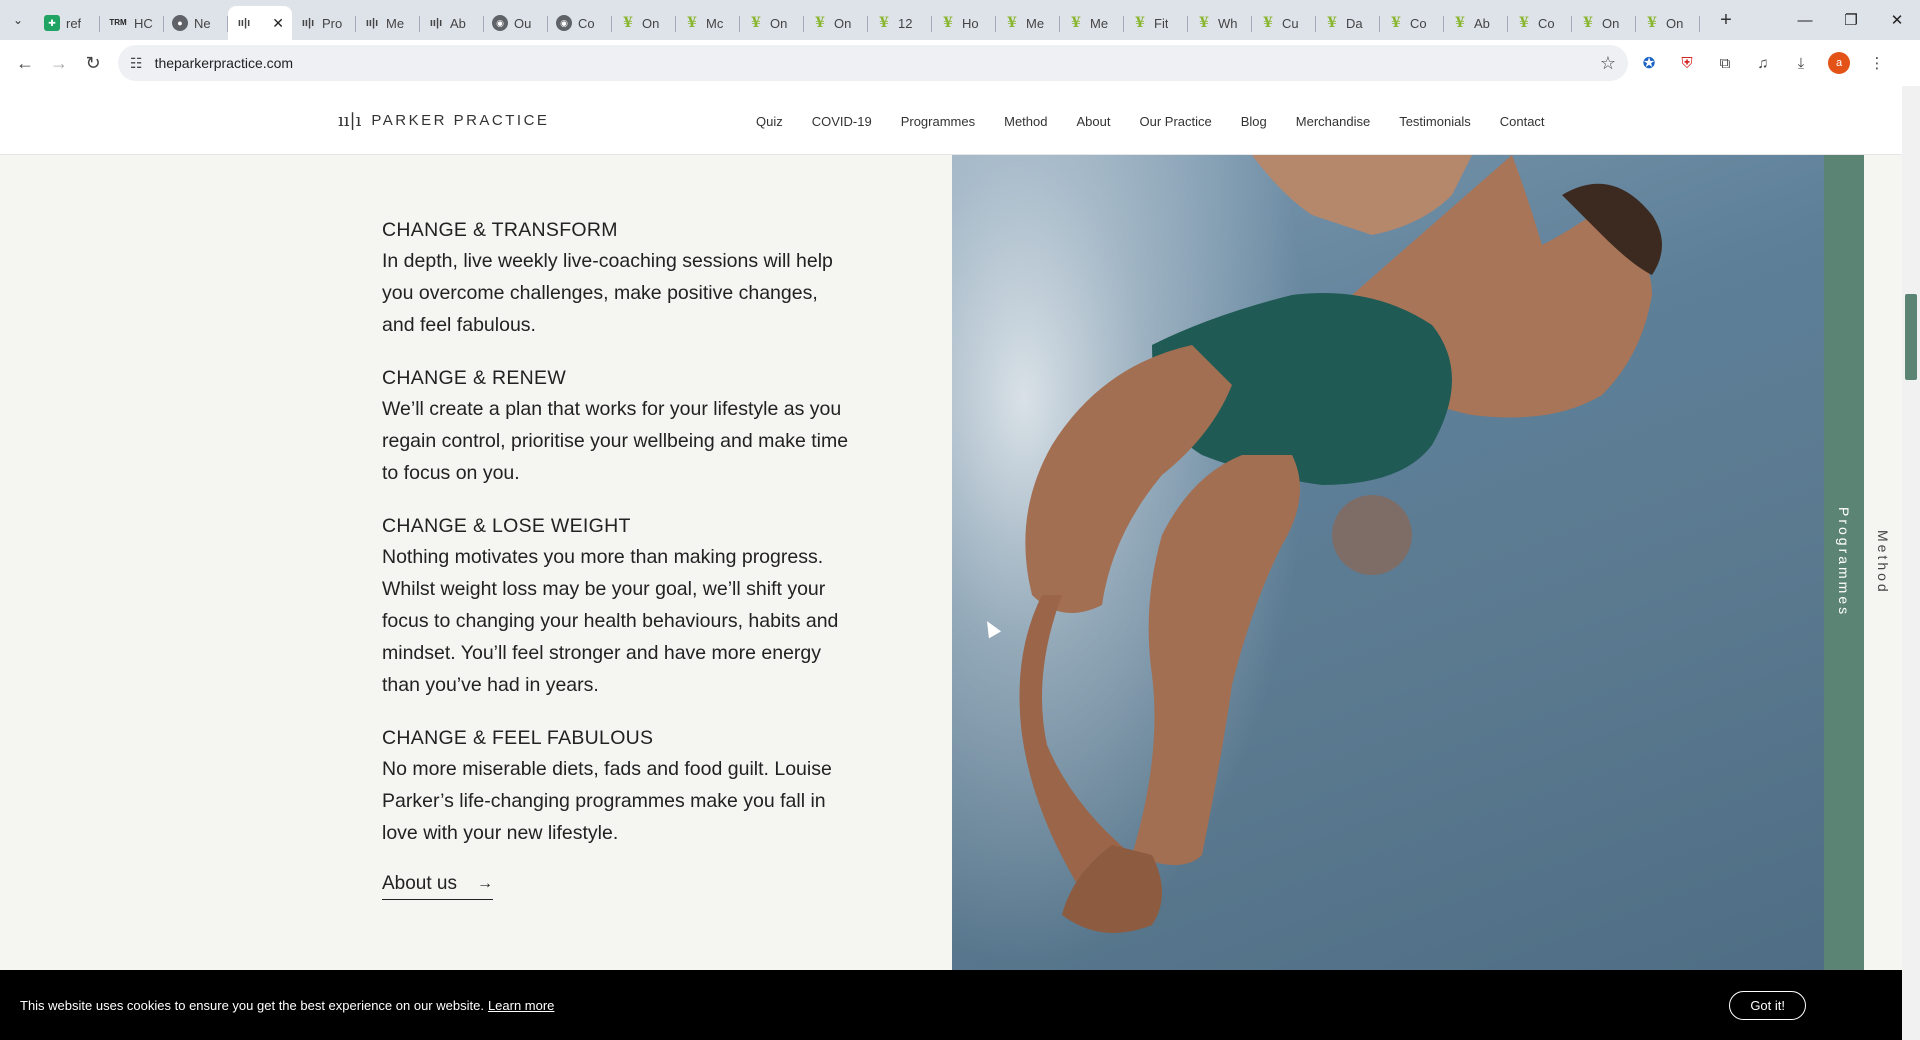 The height and width of the screenshot is (1040, 1920). I want to click on nav-link-our-practice: Our Practice, so click(1175, 121).